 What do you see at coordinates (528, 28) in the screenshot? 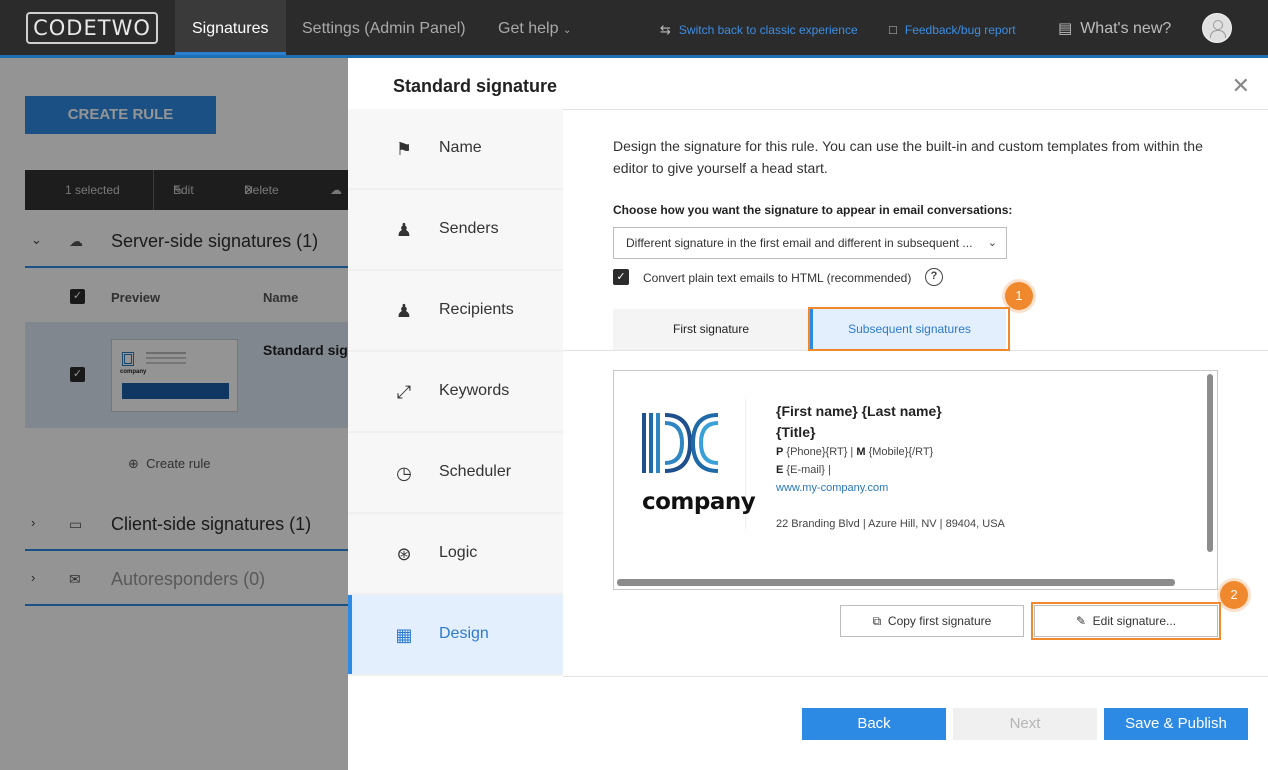
I see `nav-get-help-label: Get help` at bounding box center [528, 28].